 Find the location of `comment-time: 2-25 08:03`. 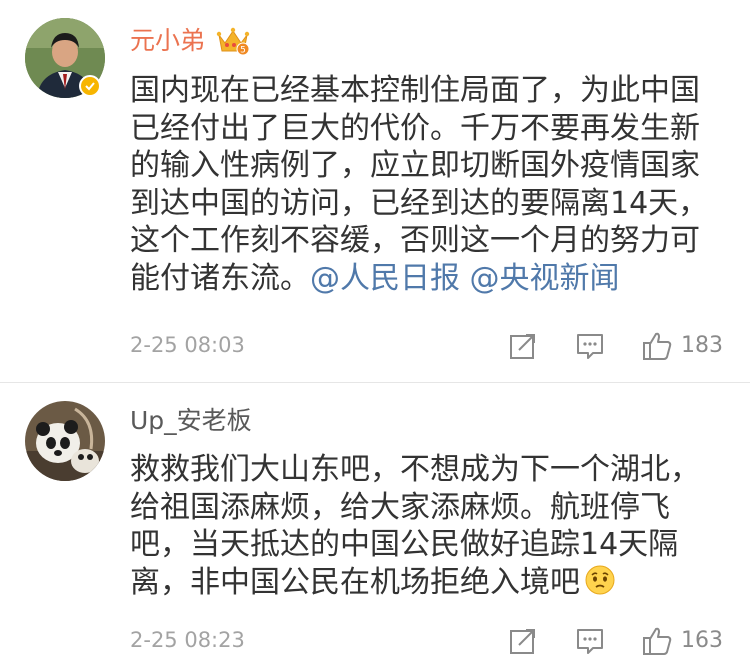

comment-time: 2-25 08:03 is located at coordinates (187, 345).